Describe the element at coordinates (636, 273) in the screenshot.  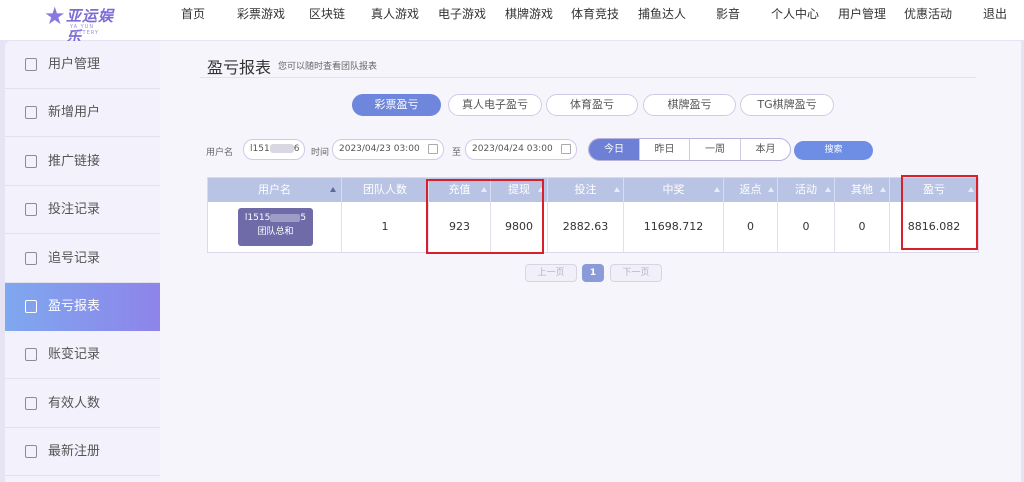
I see `next-page-button: 下一页` at that location.